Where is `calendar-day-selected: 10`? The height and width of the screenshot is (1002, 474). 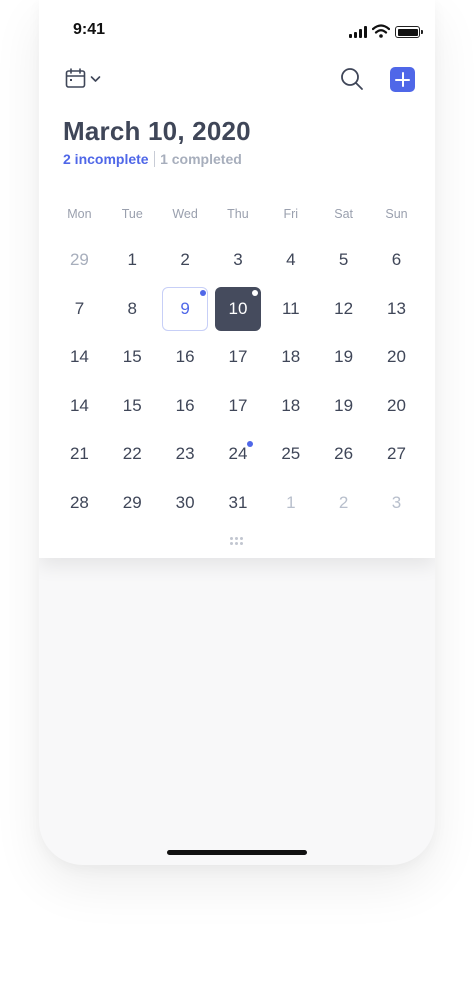
calendar-day-selected: 10 is located at coordinates (238, 309).